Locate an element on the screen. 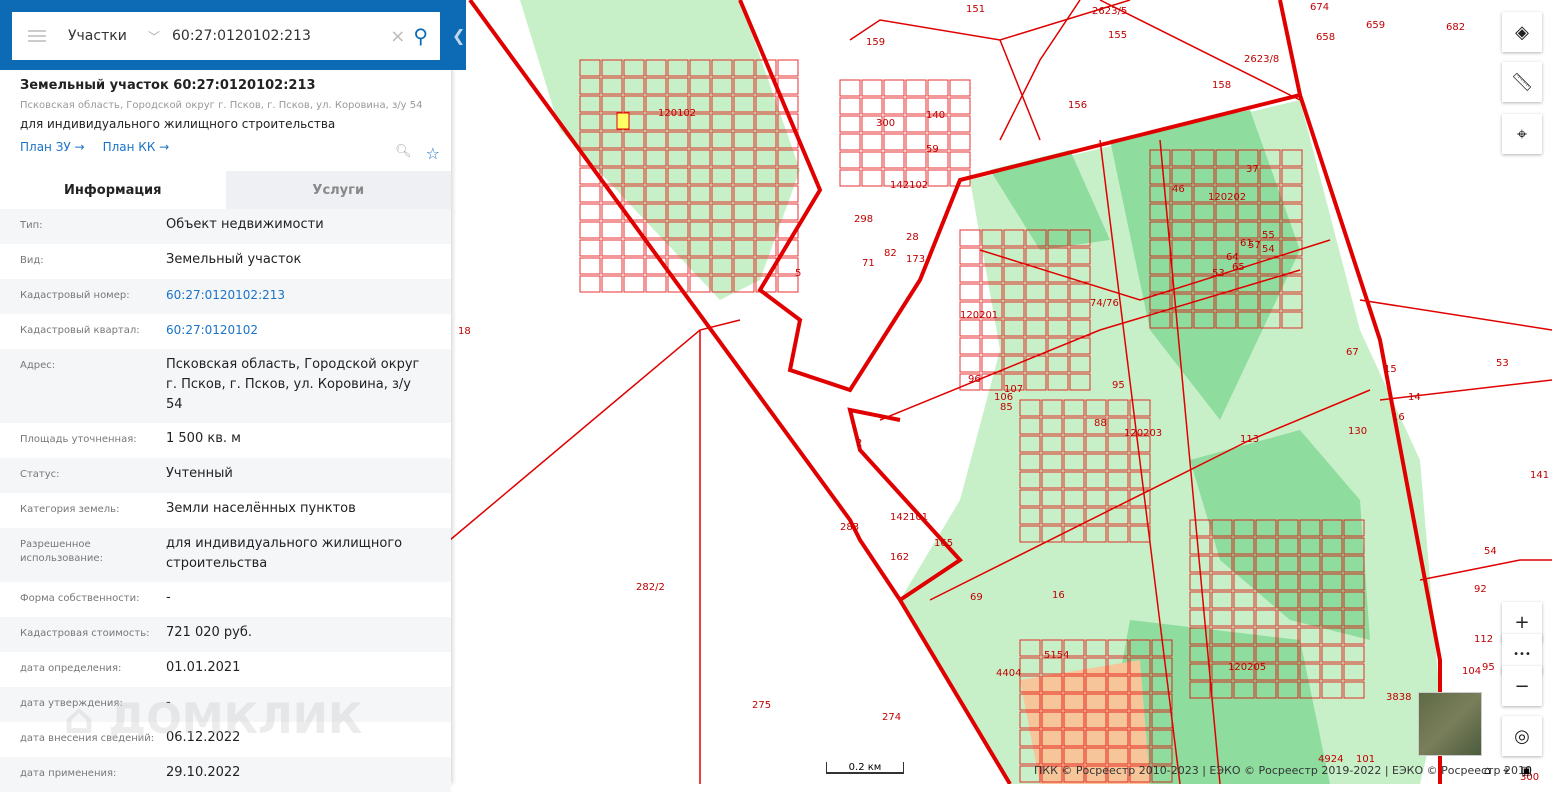  compass-icon: ◎ is located at coordinates (1522, 736).